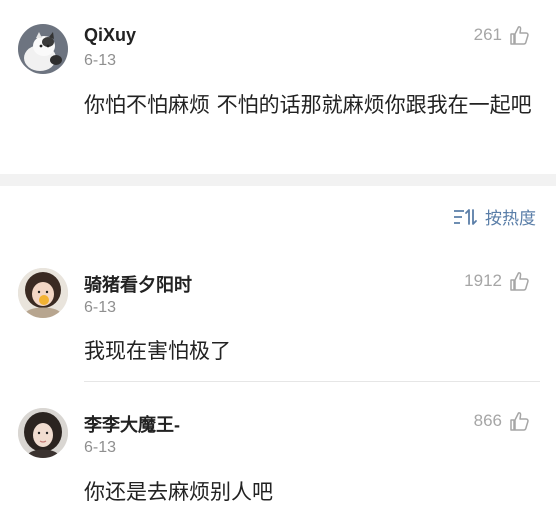 The width and height of the screenshot is (556, 518). Describe the element at coordinates (483, 280) in the screenshot. I see `like-count: 1912` at that location.